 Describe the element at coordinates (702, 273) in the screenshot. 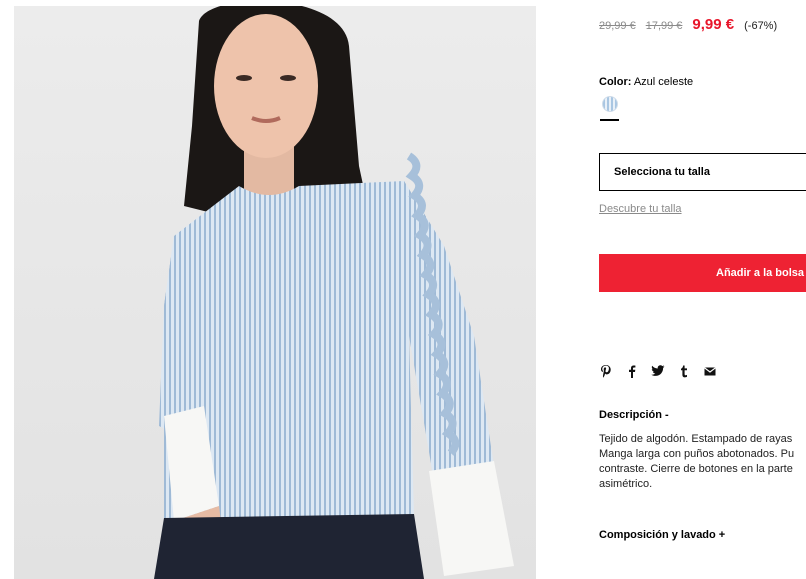

I see `add-to-bag-button: Añadir a la bolsa` at that location.